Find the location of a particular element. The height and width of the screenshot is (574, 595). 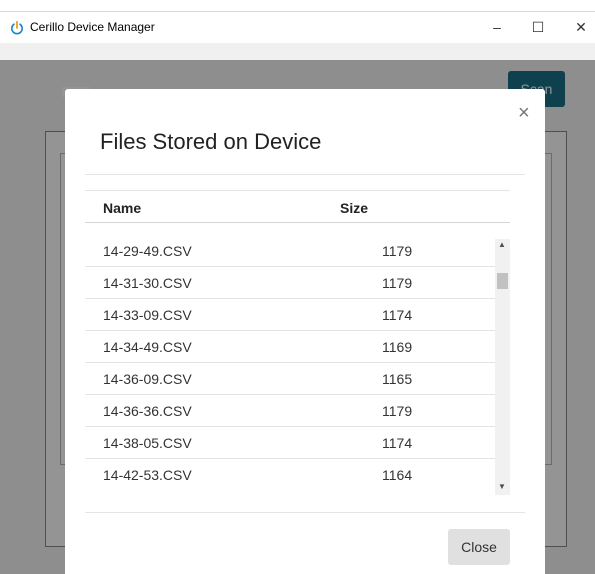

file-size: 1169 is located at coordinates (397, 347).